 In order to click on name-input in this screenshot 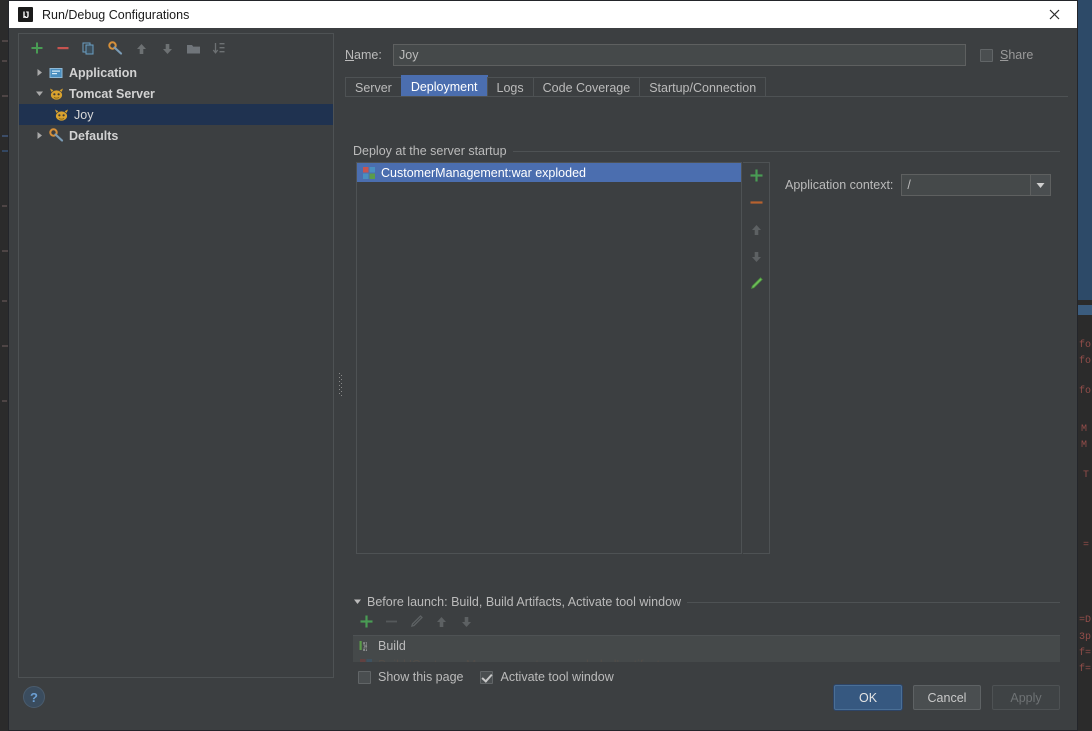, I will do `click(679, 55)`.